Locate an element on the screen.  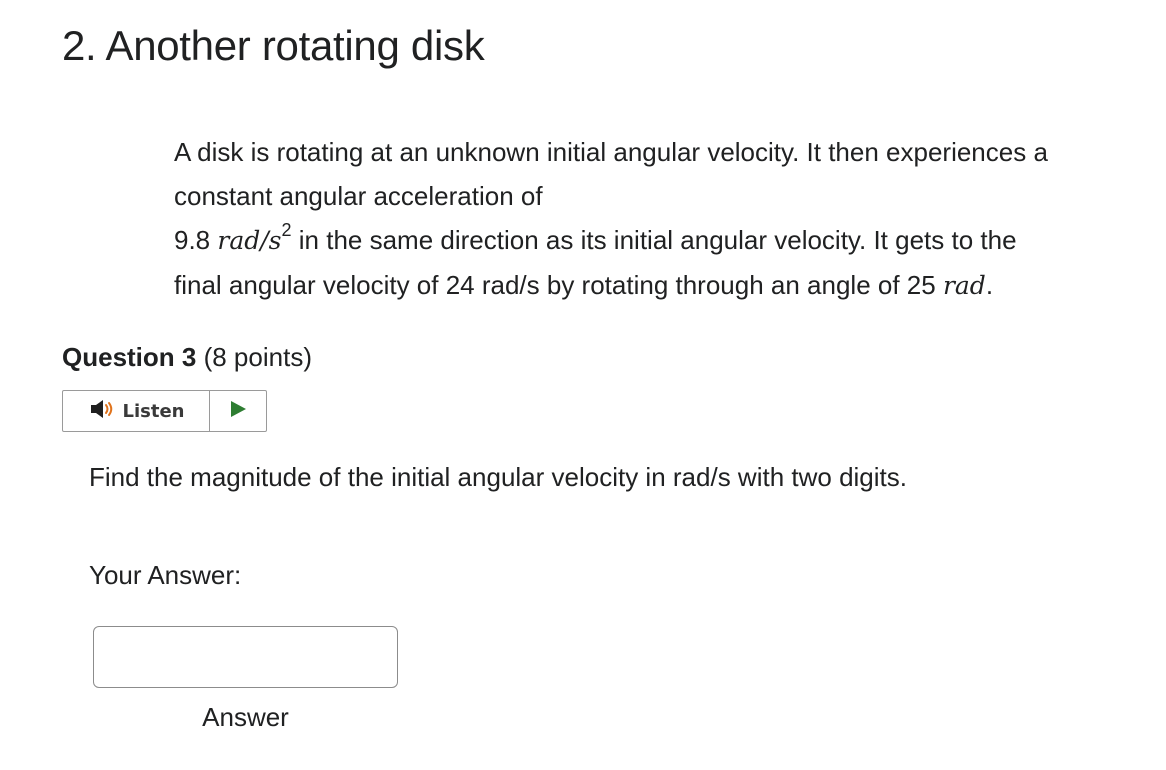
section-title: 2. Another rotating disk is located at coordinates (273, 45).